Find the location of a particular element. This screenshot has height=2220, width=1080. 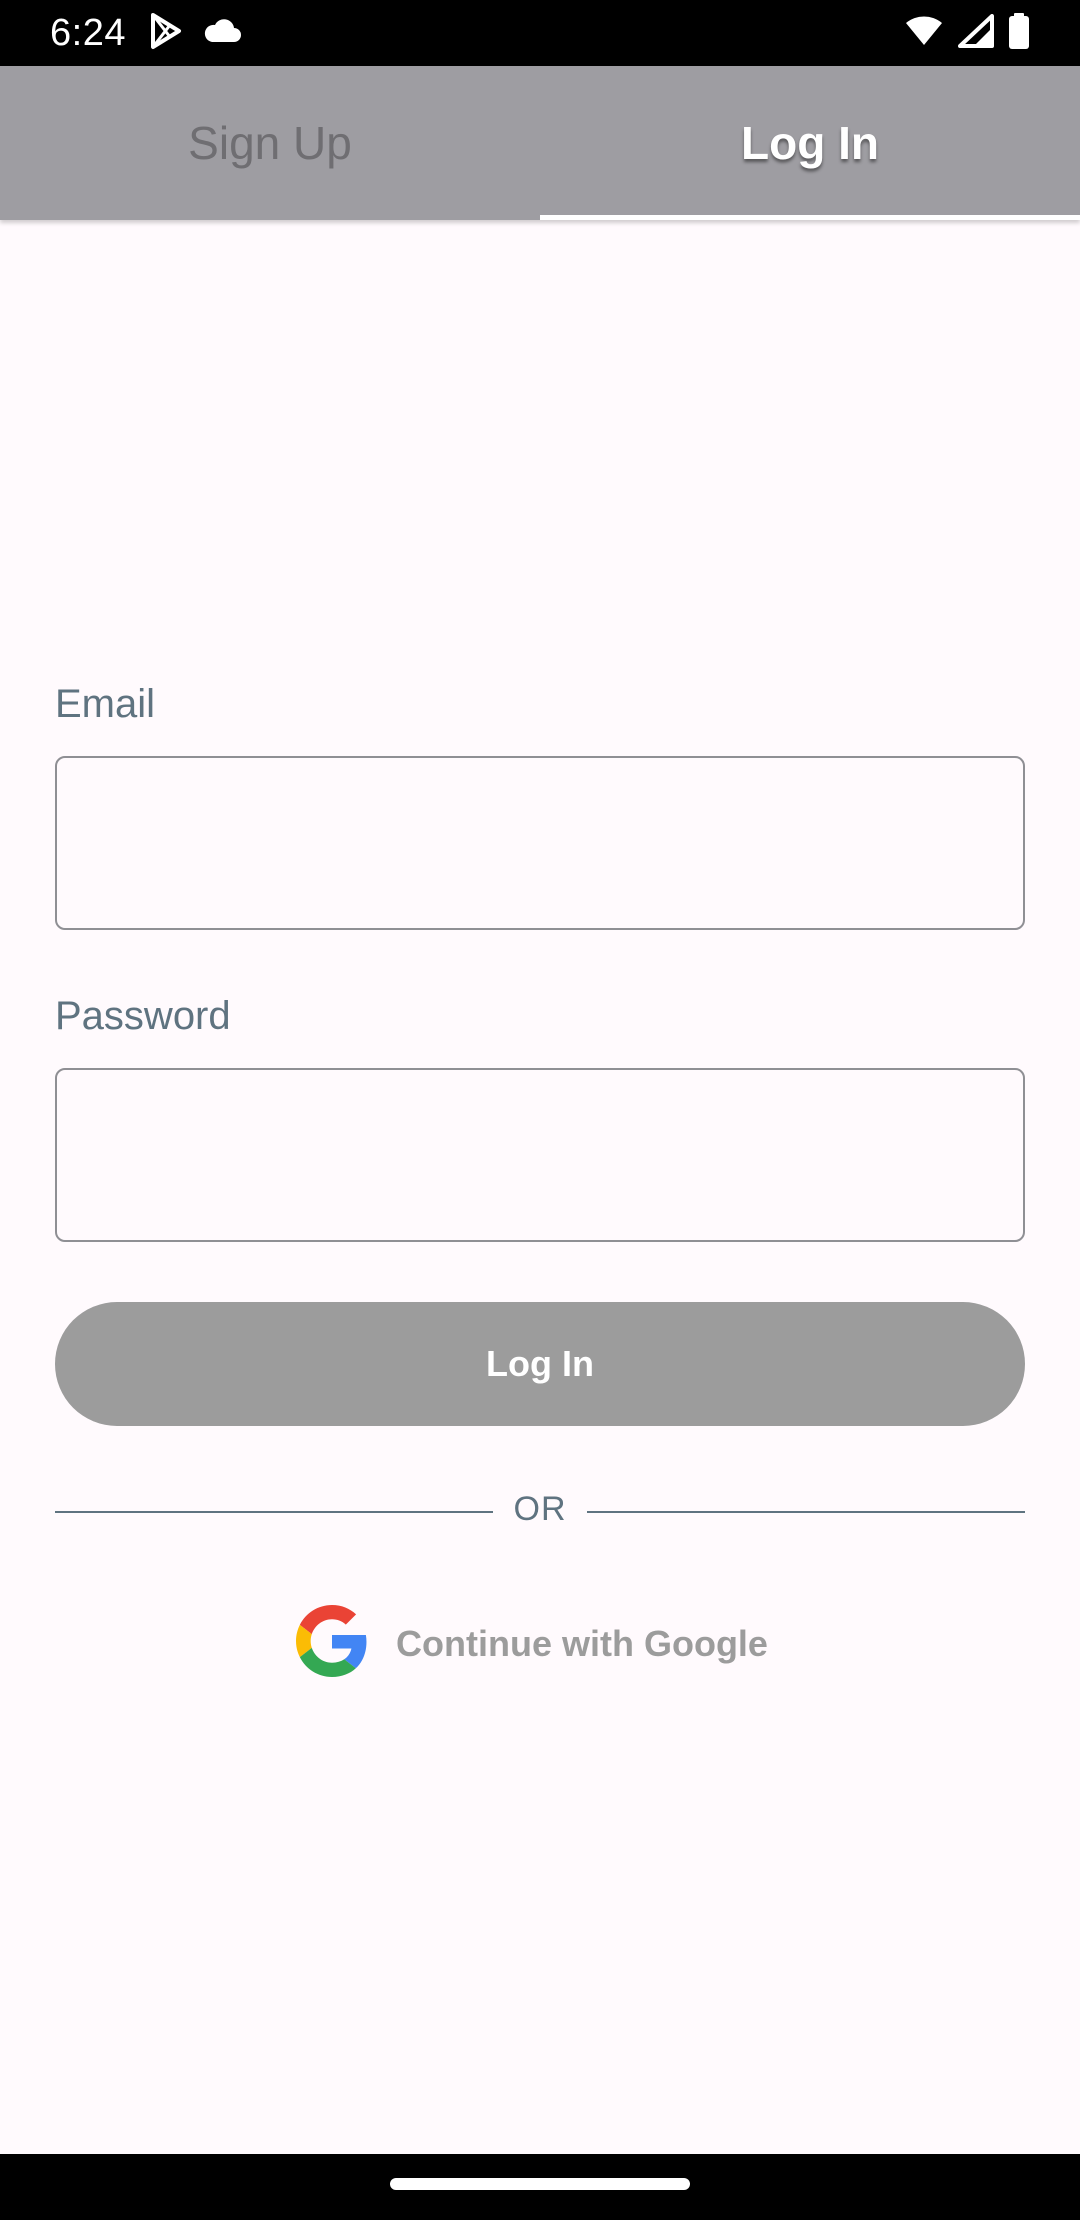

google-logo-icon is located at coordinates (332, 1643).